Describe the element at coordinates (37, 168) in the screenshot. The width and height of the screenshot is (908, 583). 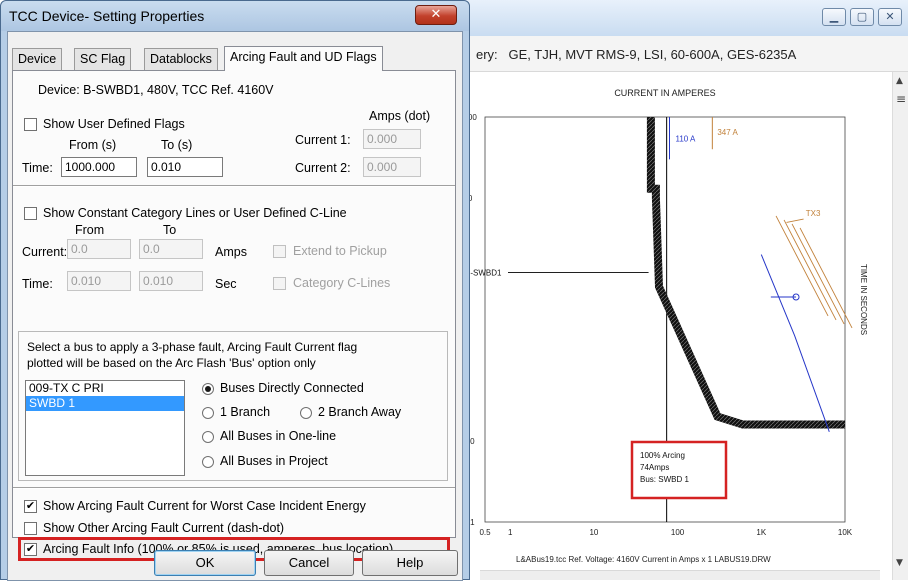
I see `time-label: Time:` at that location.